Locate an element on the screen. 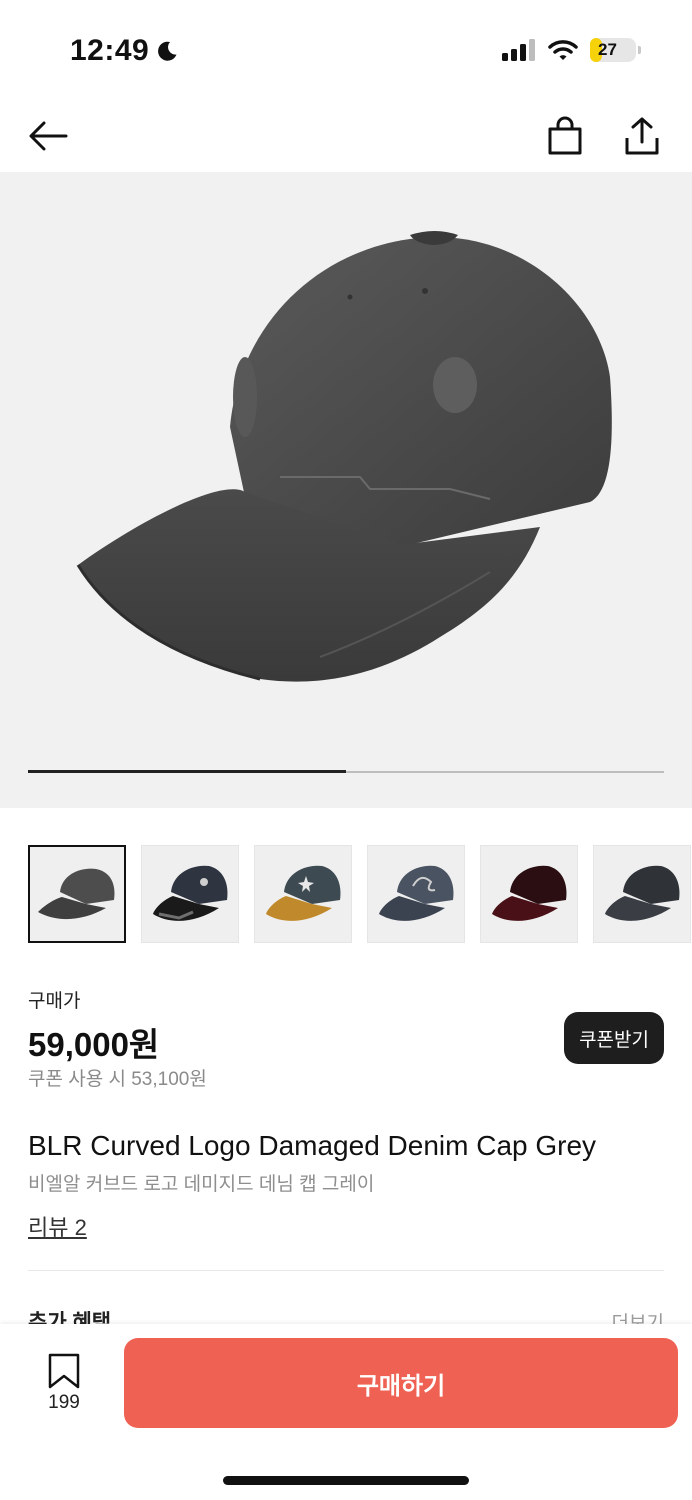 The height and width of the screenshot is (1500, 692). buy-button: 구매하기 is located at coordinates (401, 1383).